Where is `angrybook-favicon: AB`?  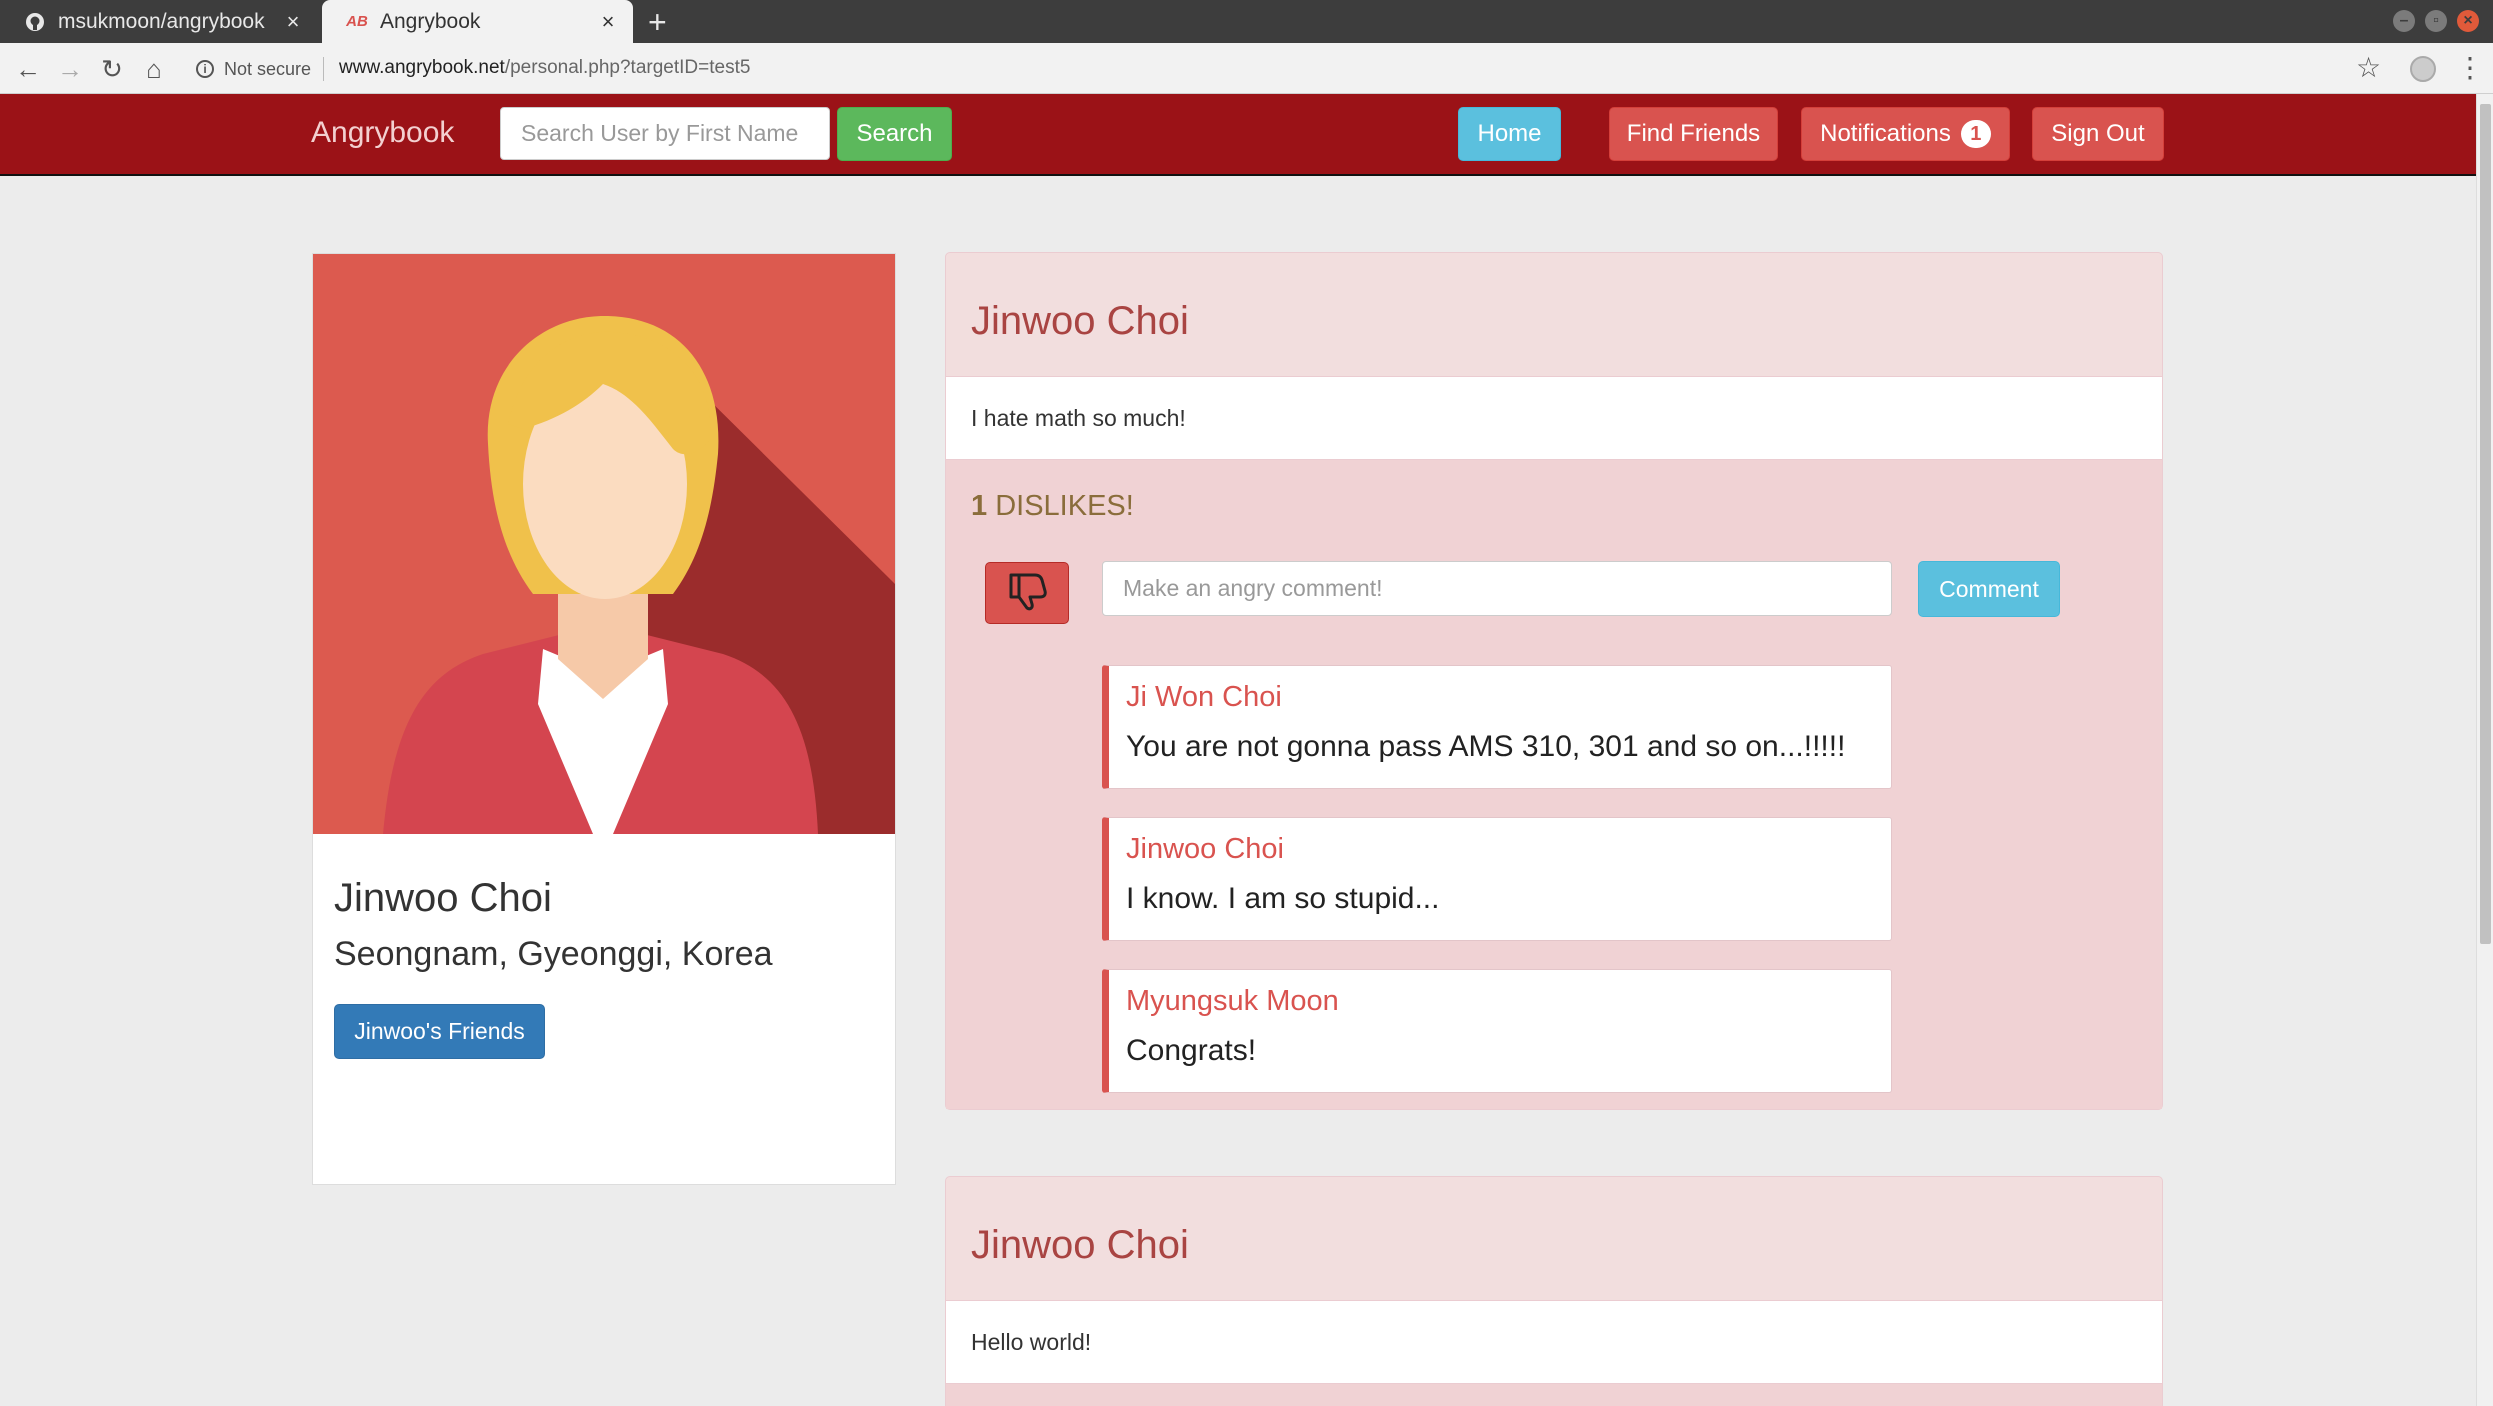 angrybook-favicon: AB is located at coordinates (357, 21).